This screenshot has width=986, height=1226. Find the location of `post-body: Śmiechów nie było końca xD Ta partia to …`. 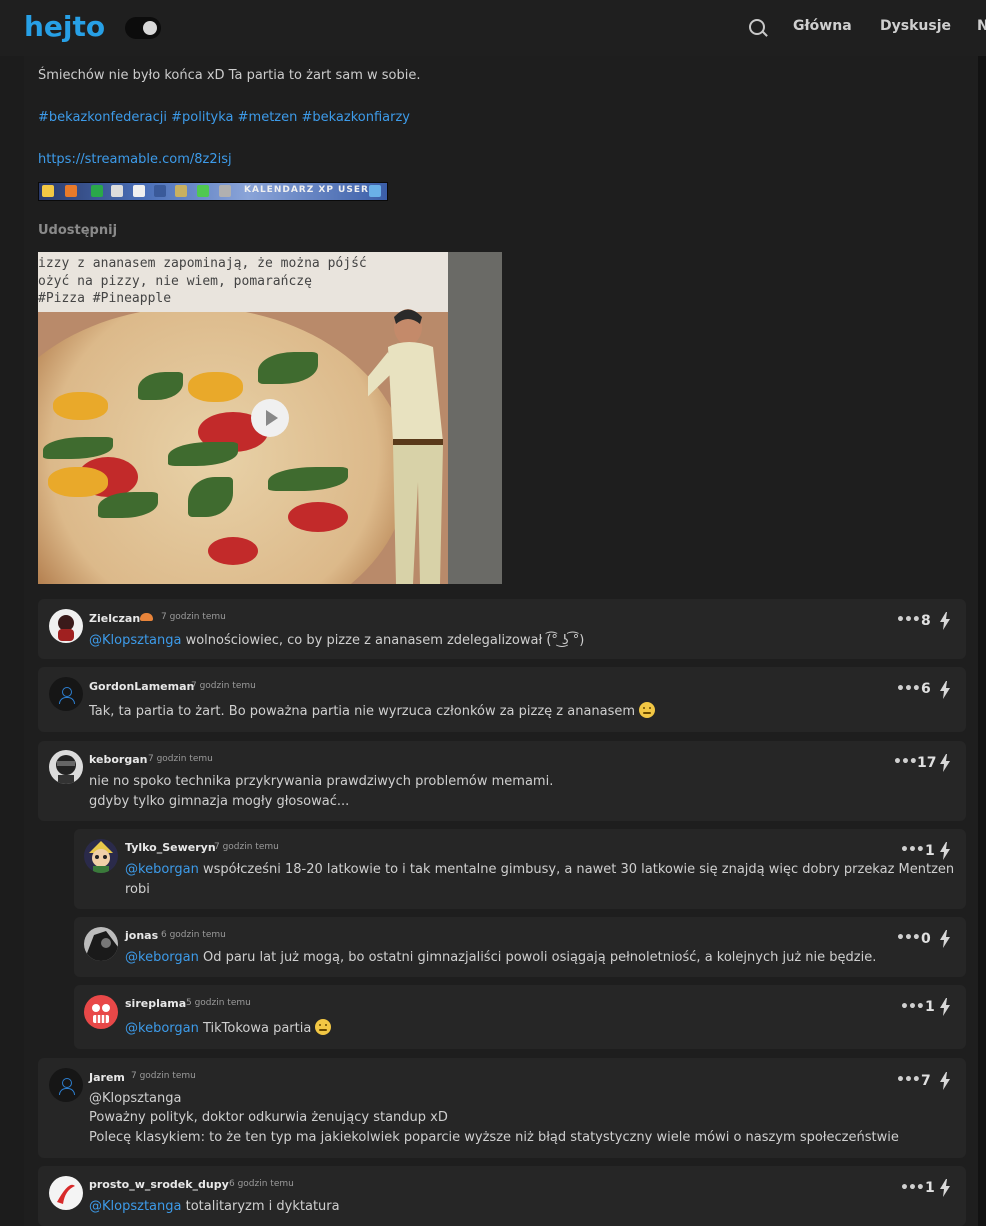

post-body: Śmiechów nie było końca xD Ta partia to … is located at coordinates (229, 75).